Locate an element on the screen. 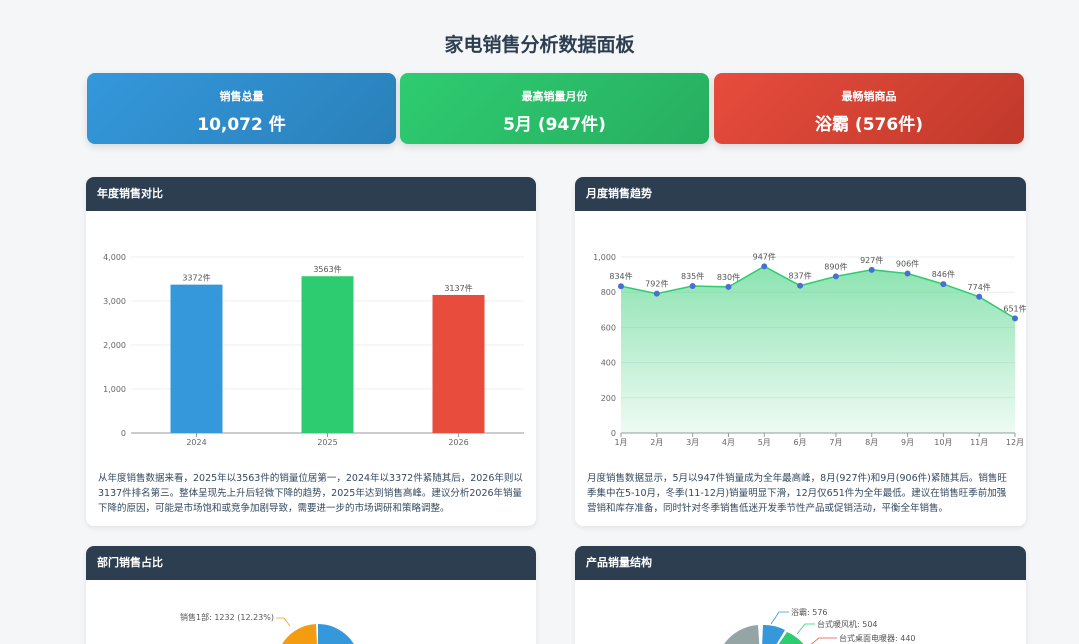 The image size is (1079, 644). pie-slice-gray is located at coordinates (742, 634).